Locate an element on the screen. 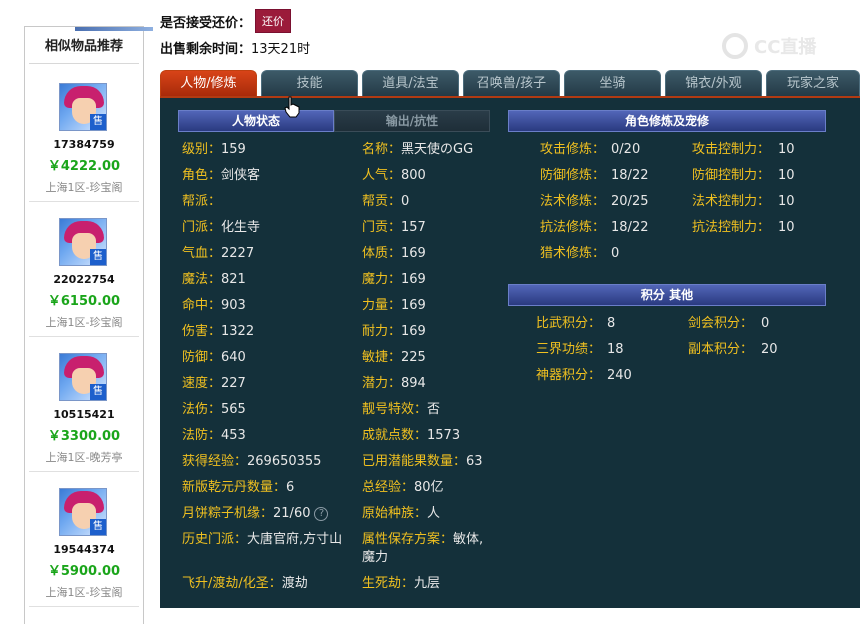 This screenshot has width=860, height=624. tab-player-home: 玩家之家 is located at coordinates (813, 83).